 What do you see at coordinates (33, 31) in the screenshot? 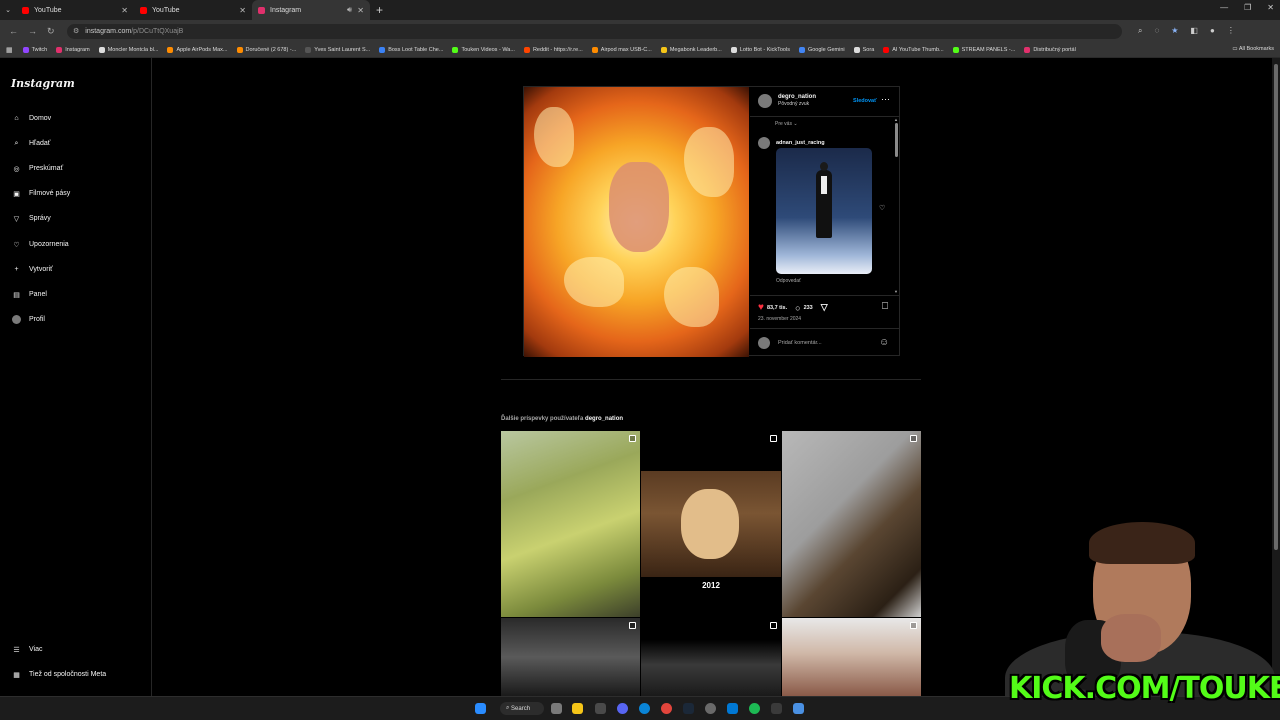
I see `forward-icon: →` at bounding box center [33, 31].